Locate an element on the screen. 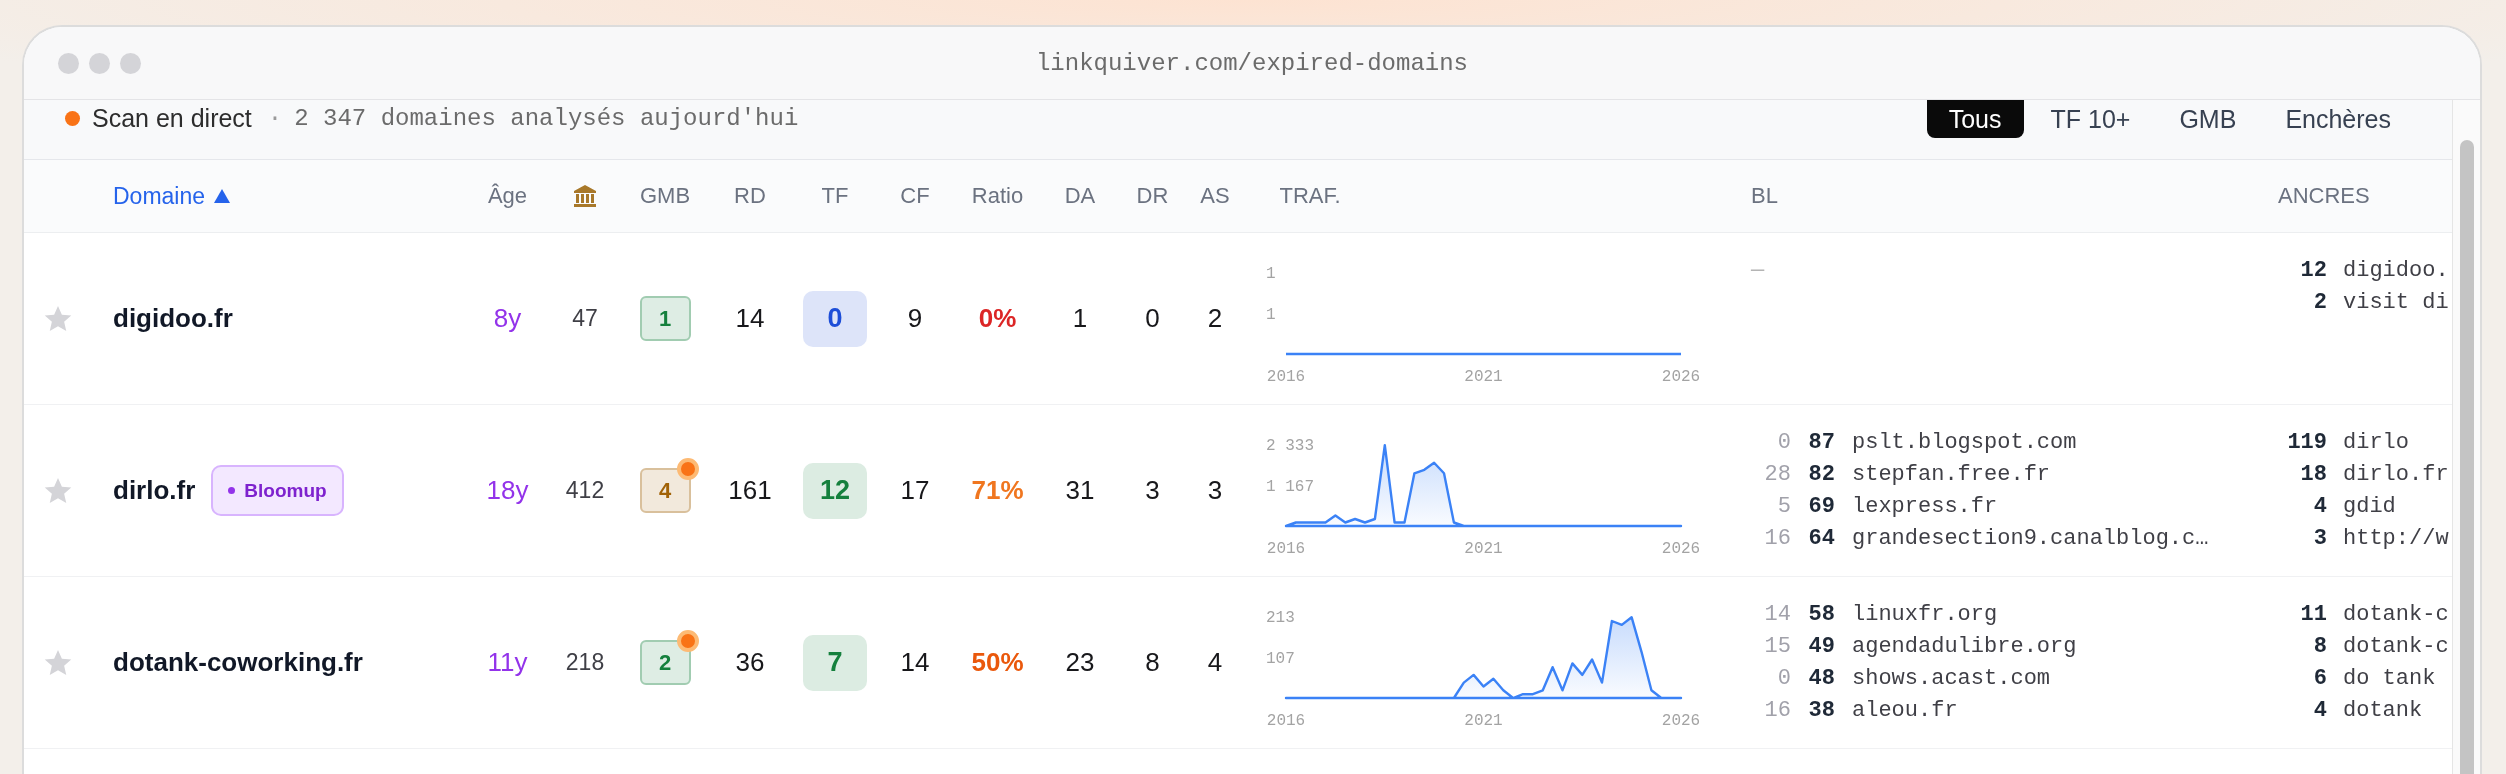  column-header: GMB is located at coordinates (665, 196).